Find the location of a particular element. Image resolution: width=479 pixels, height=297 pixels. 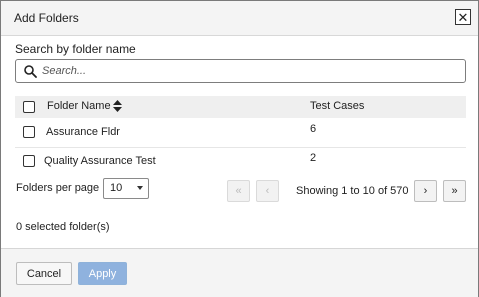

folder-name-cell: Assurance Fldr is located at coordinates (83, 132).